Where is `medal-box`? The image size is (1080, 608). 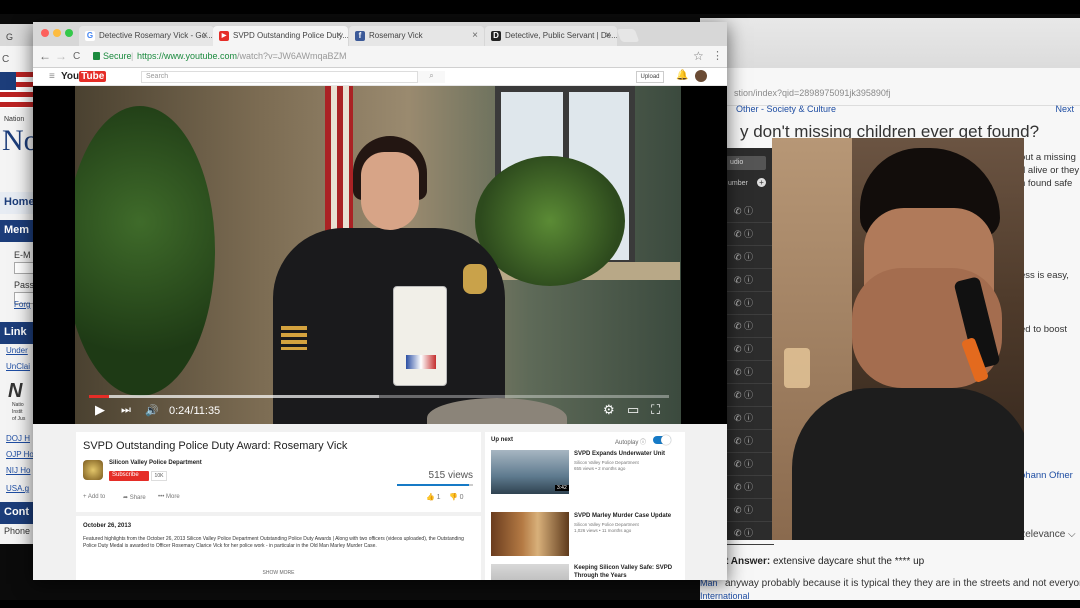 medal-box is located at coordinates (420, 336).